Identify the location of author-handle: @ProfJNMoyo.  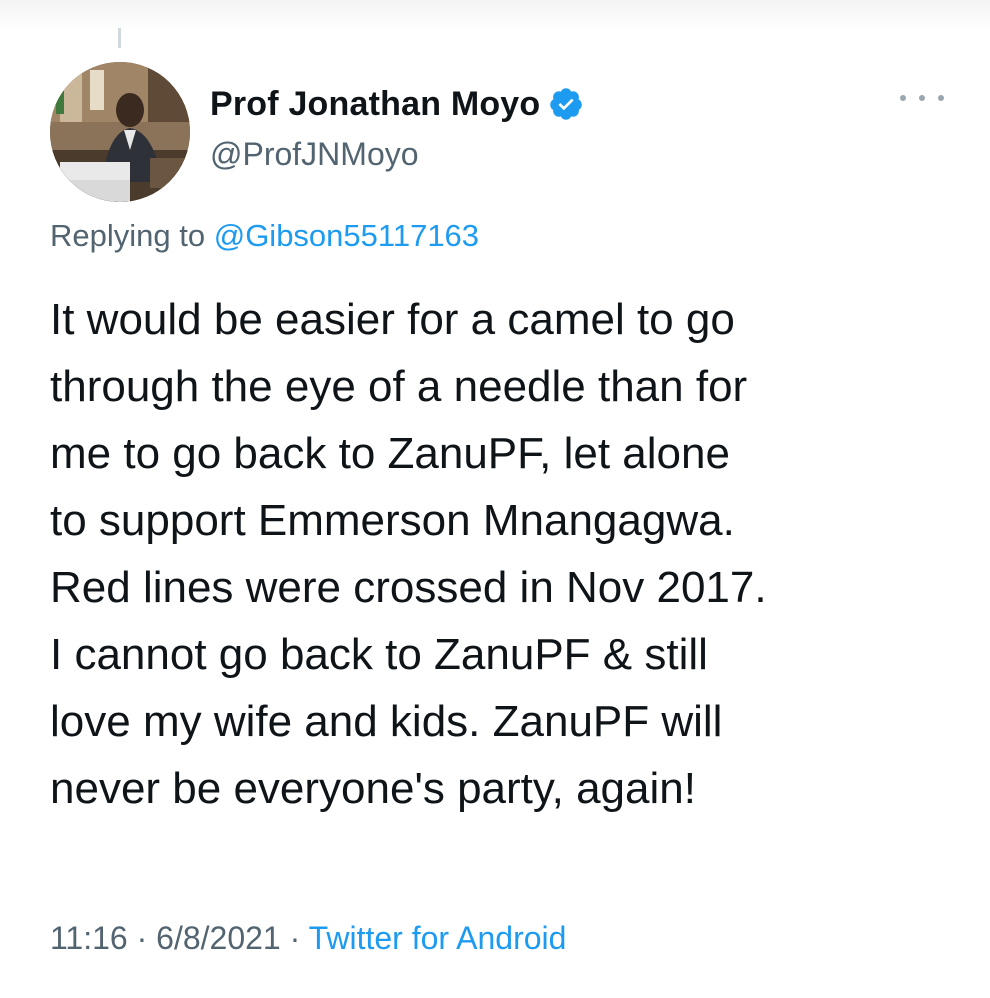
(314, 154).